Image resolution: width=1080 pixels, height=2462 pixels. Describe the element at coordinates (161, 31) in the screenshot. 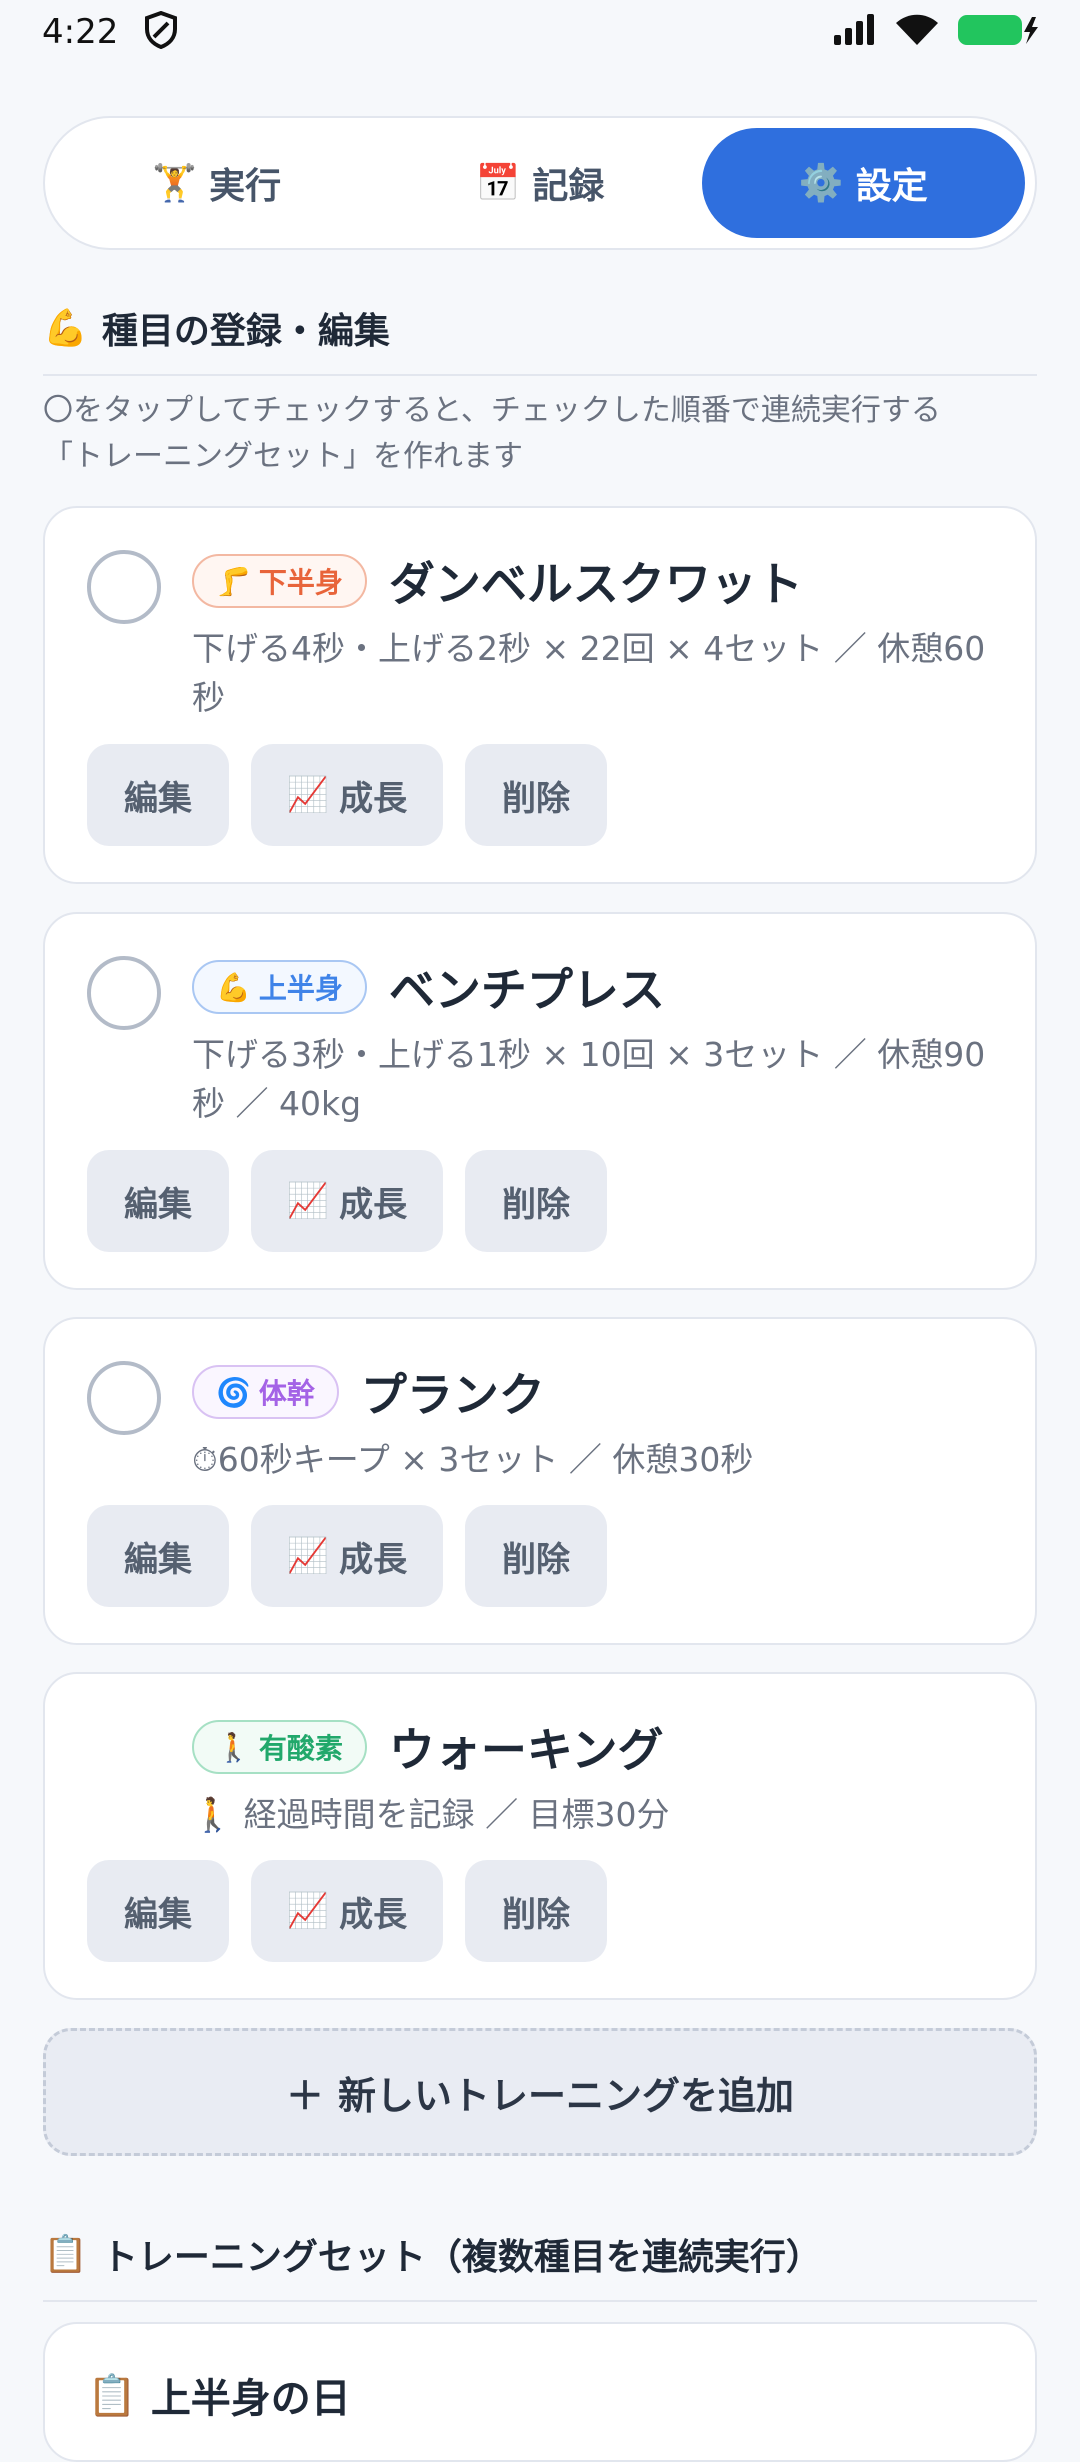

I see `shield-icon` at that location.